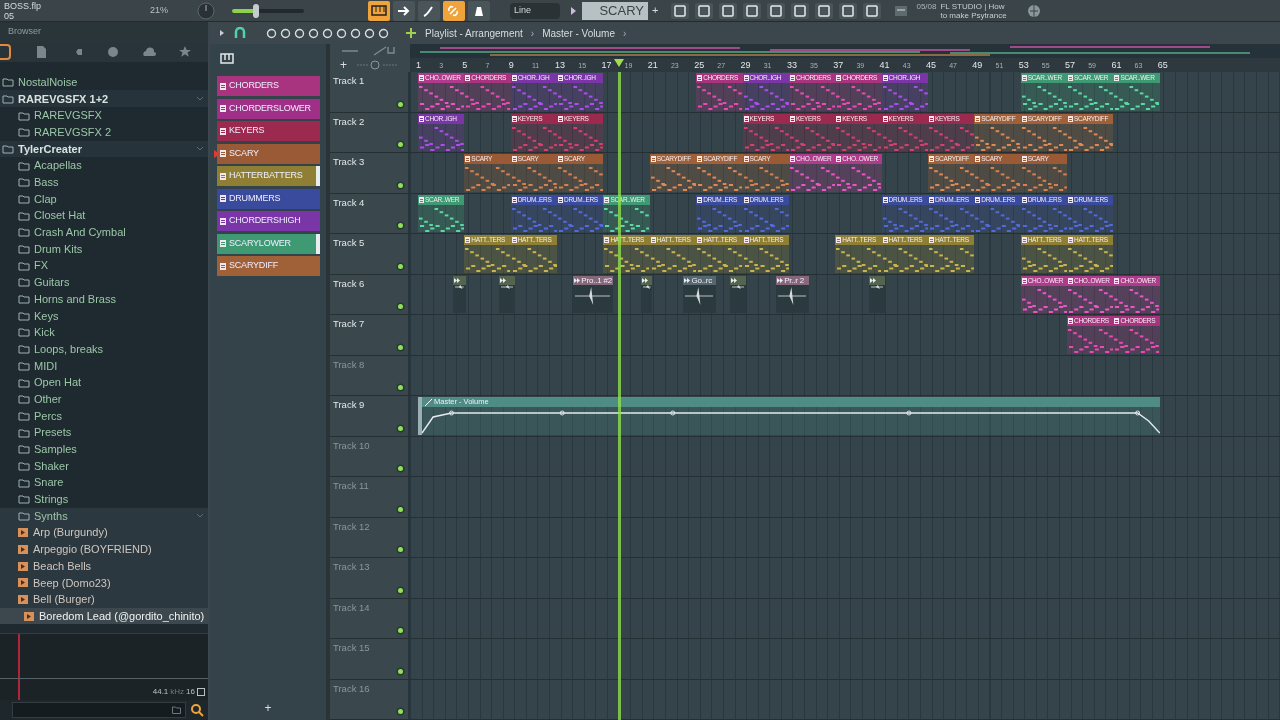 This screenshot has height=720, width=1280. What do you see at coordinates (349, 121) in the screenshot?
I see `track-name: Track 2` at bounding box center [349, 121].